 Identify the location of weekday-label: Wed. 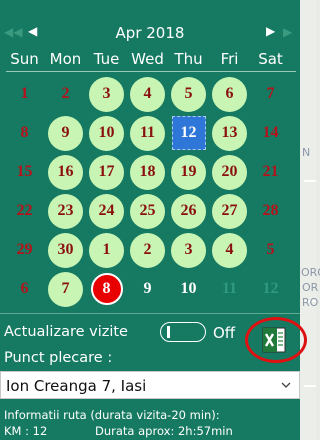
(147, 59).